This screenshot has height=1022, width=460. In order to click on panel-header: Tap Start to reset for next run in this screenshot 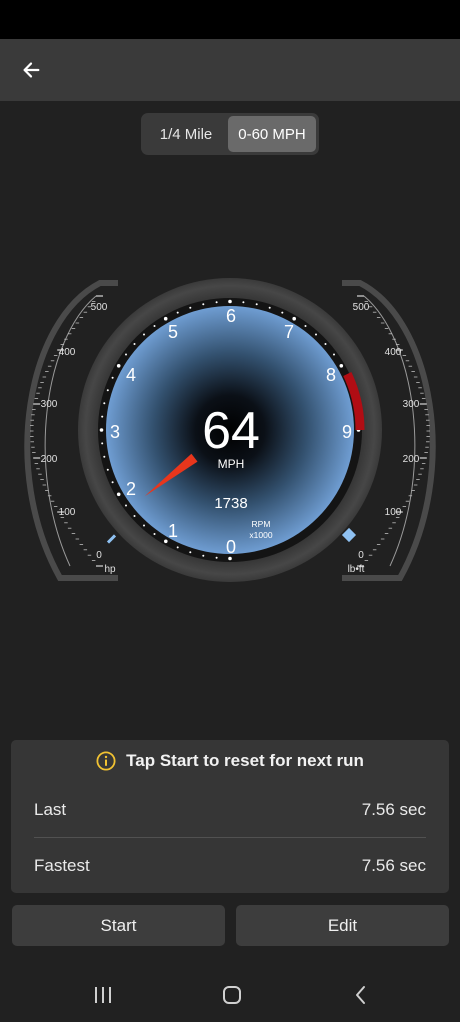, I will do `click(230, 761)`.